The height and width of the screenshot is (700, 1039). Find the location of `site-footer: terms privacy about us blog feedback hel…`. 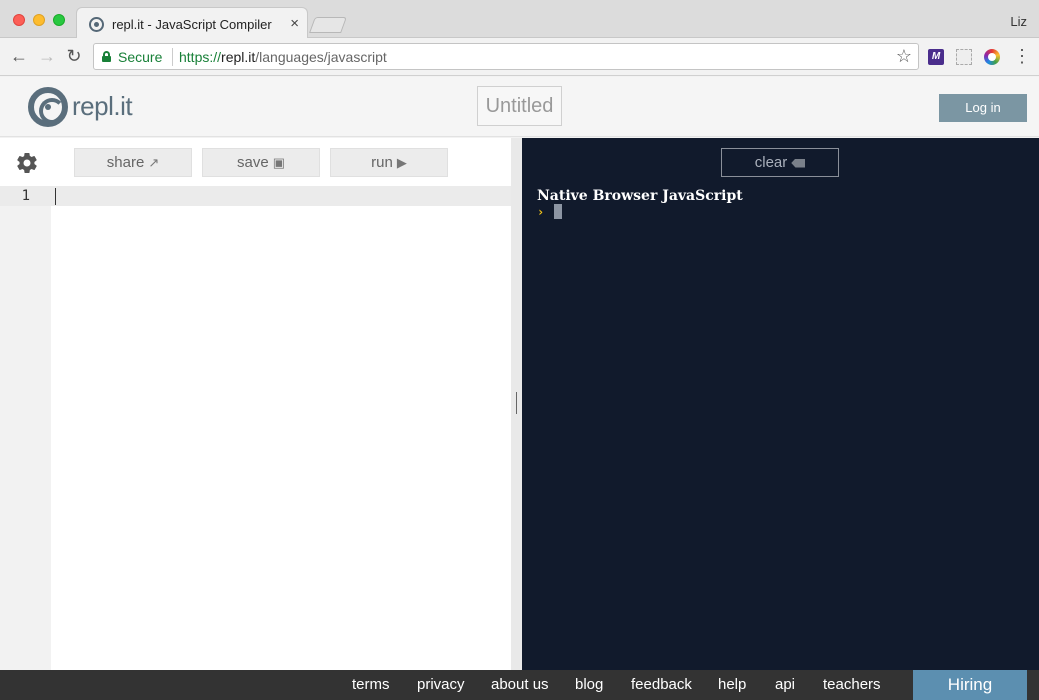

site-footer: terms privacy about us blog feedback hel… is located at coordinates (519, 685).